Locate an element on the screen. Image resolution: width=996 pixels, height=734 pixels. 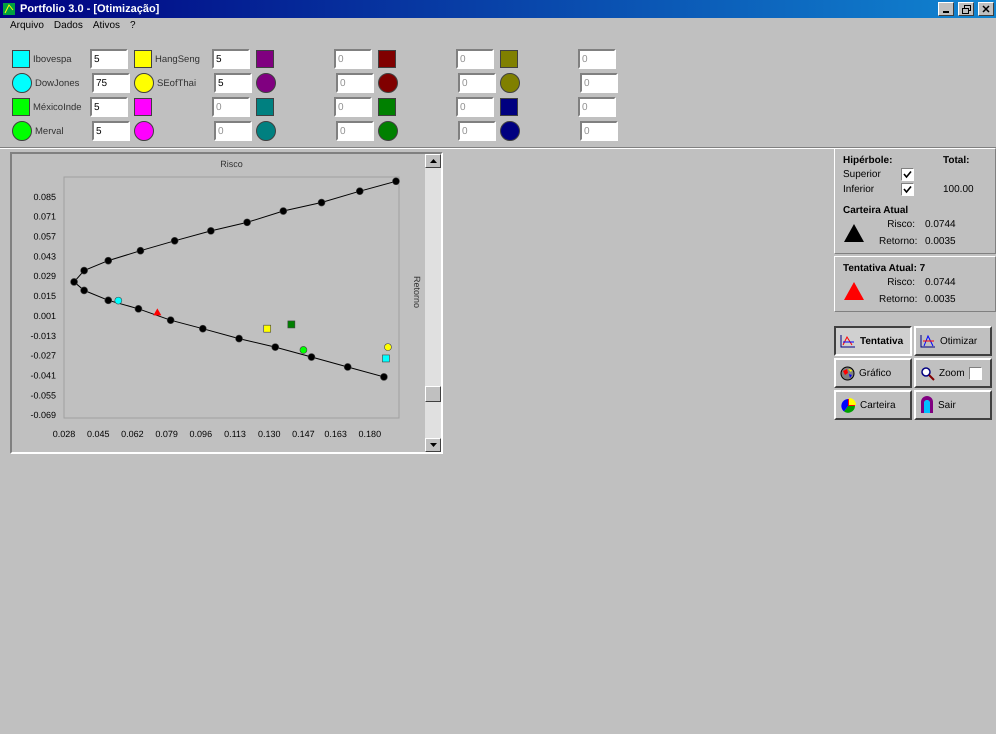
scroll-down-button is located at coordinates (433, 445).